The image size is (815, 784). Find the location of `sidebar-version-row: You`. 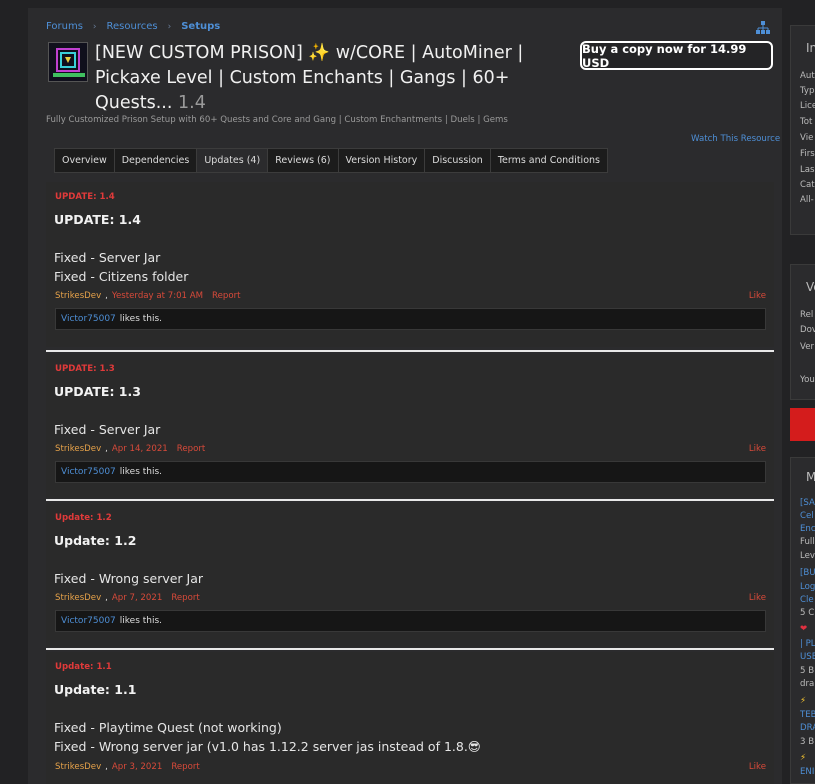

sidebar-version-row: You is located at coordinates (807, 380).